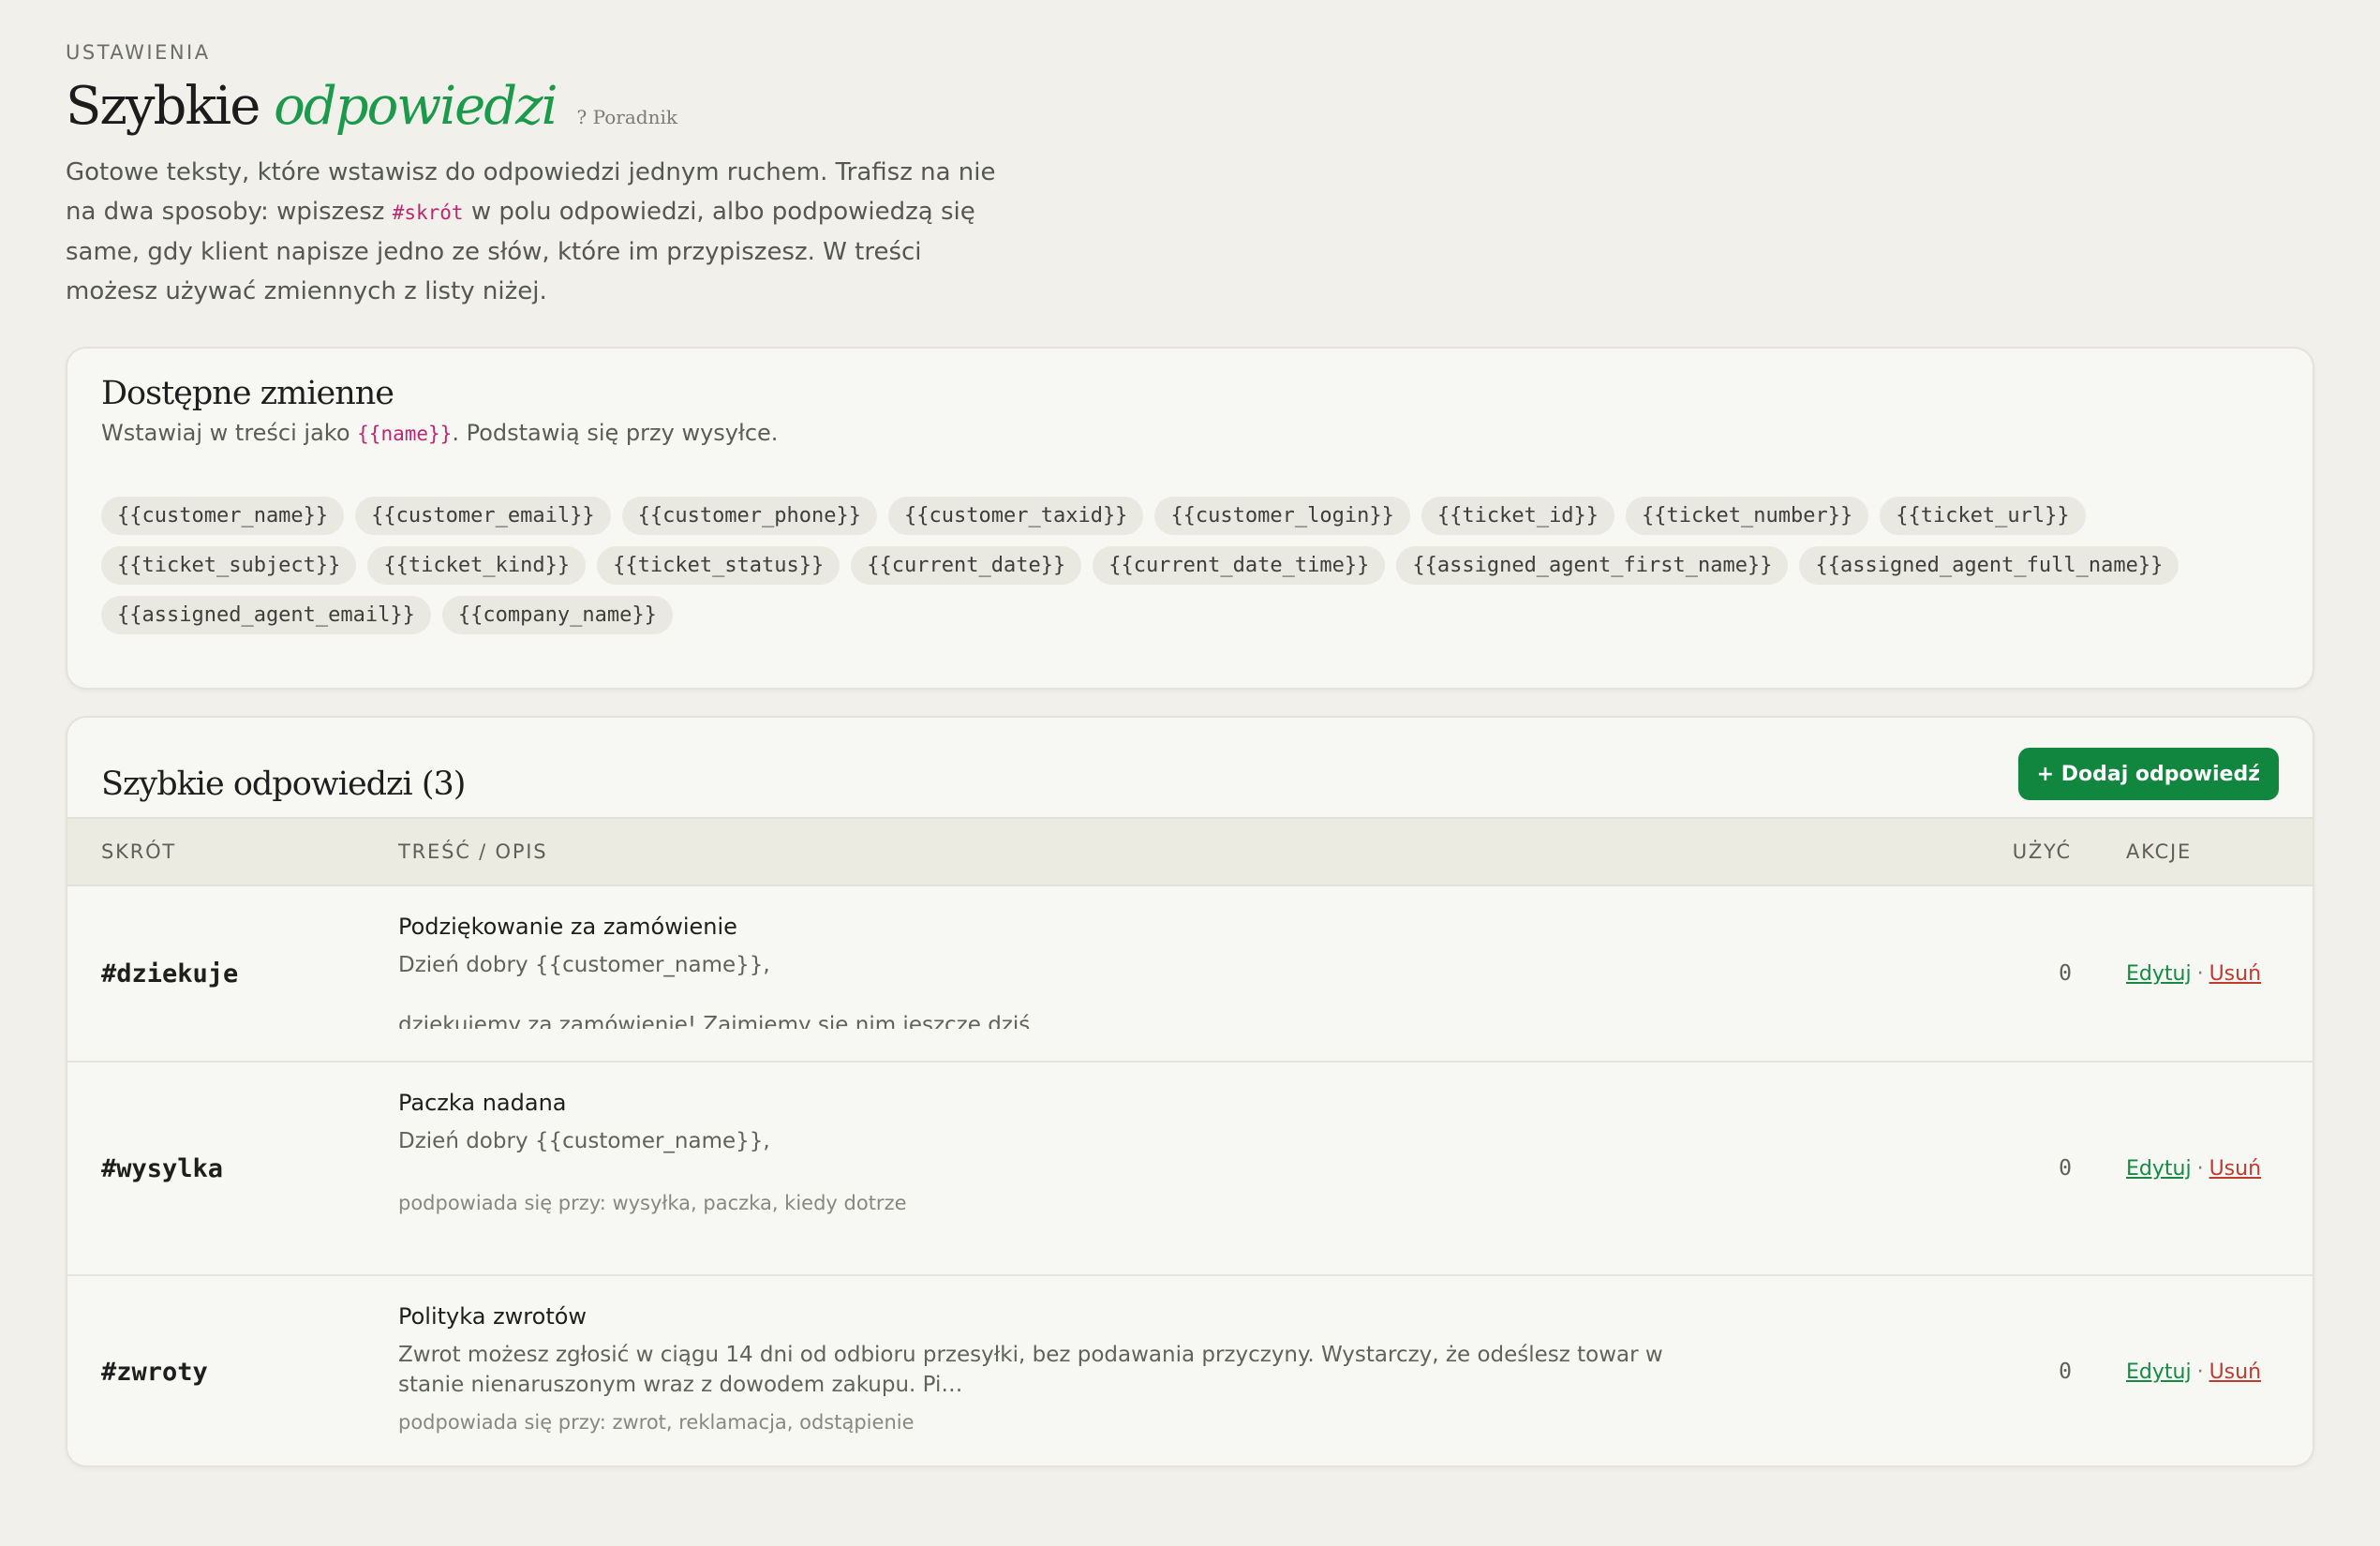  What do you see at coordinates (2042, 851) in the screenshot?
I see `column-header-uses: UŻYĆ` at bounding box center [2042, 851].